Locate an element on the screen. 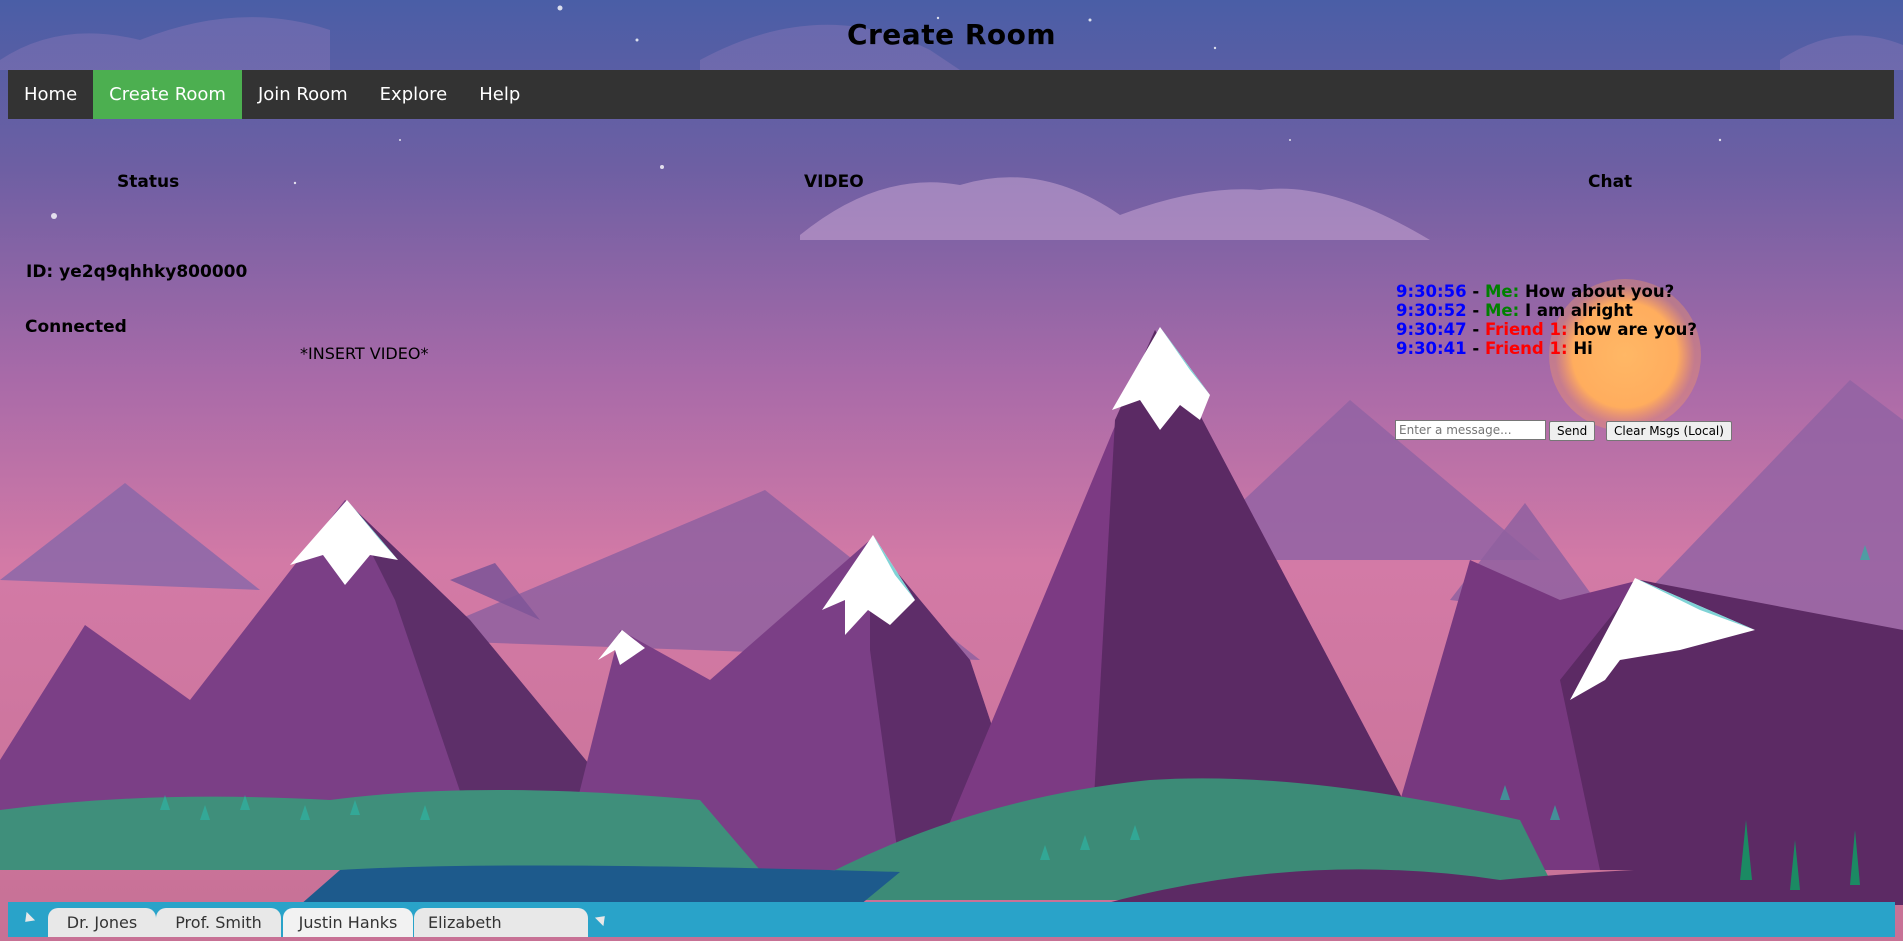 The width and height of the screenshot is (1903, 941). video-heading: VIDEO is located at coordinates (834, 182).